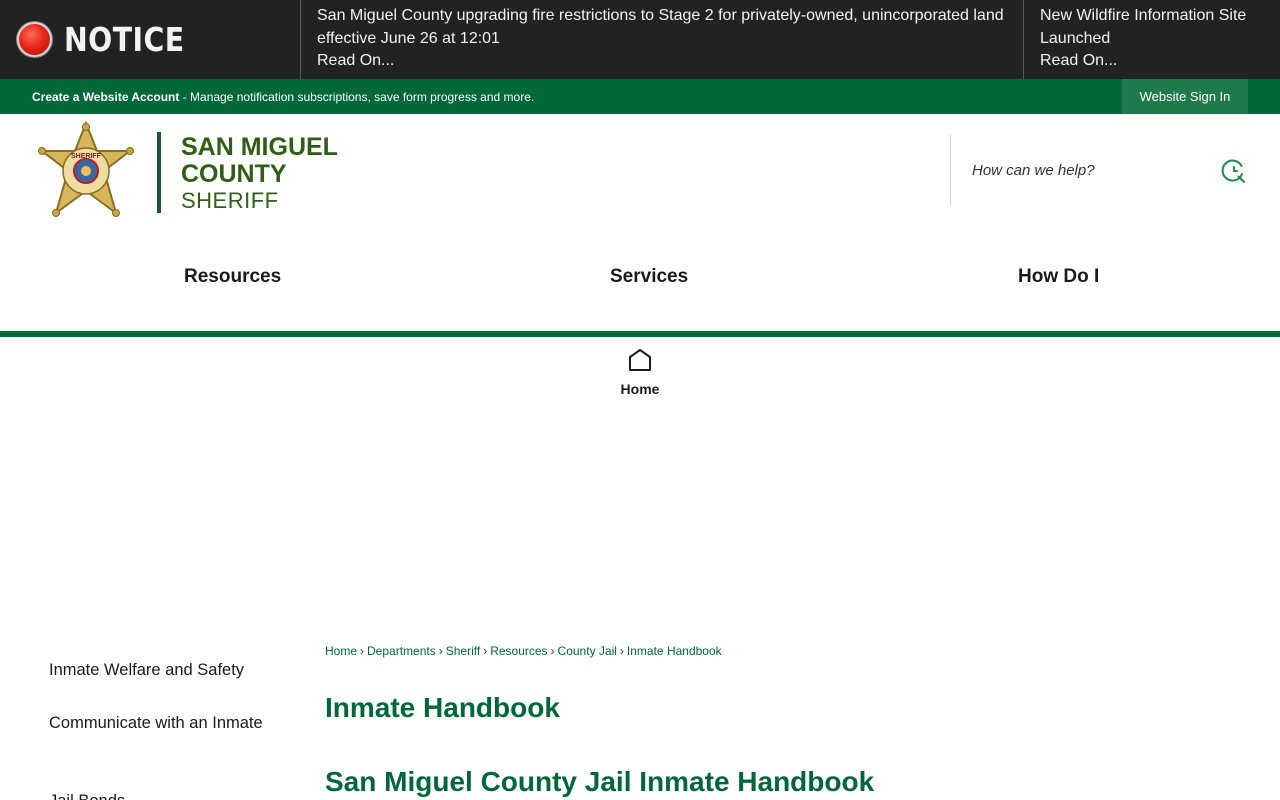  What do you see at coordinates (159, 794) in the screenshot?
I see `sidebar-item-jail-bonds: Jail Bonds` at bounding box center [159, 794].